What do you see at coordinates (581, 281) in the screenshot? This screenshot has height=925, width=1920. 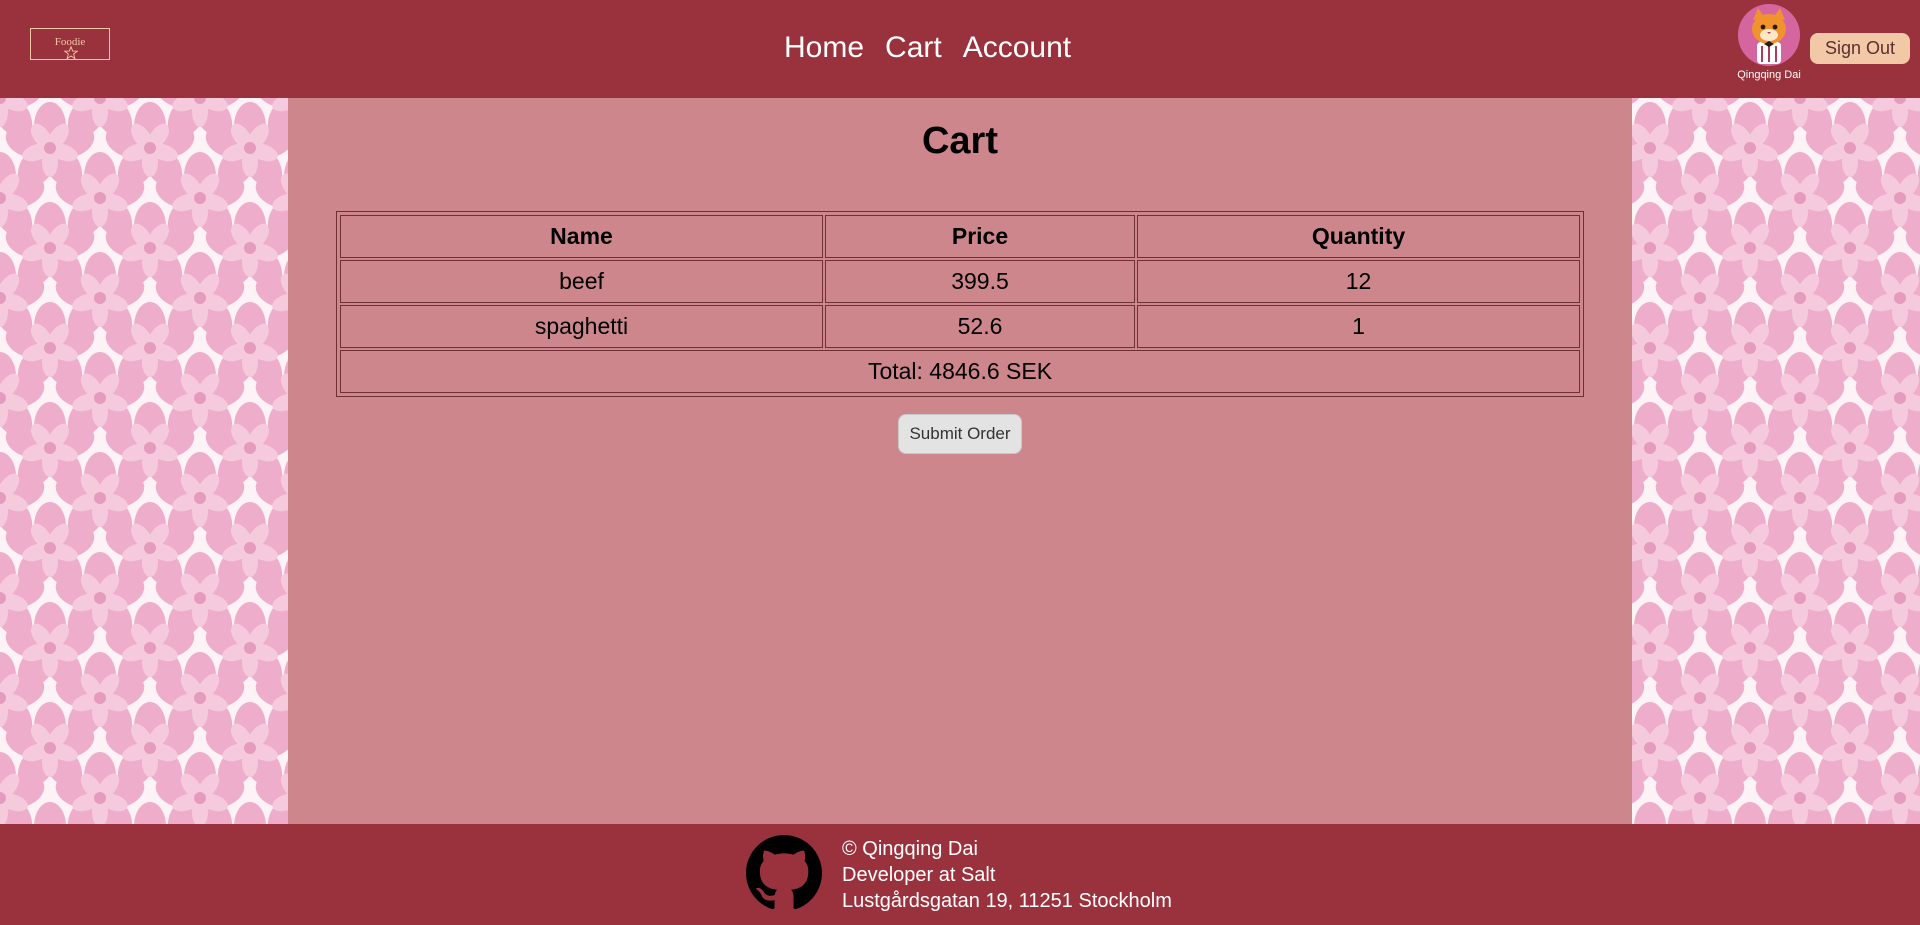 I see `item-name: beef` at bounding box center [581, 281].